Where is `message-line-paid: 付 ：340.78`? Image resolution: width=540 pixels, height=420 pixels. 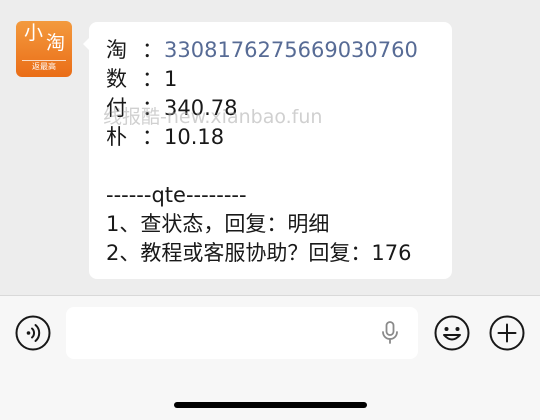
message-line-paid: 付 ：340.78 is located at coordinates (271, 108).